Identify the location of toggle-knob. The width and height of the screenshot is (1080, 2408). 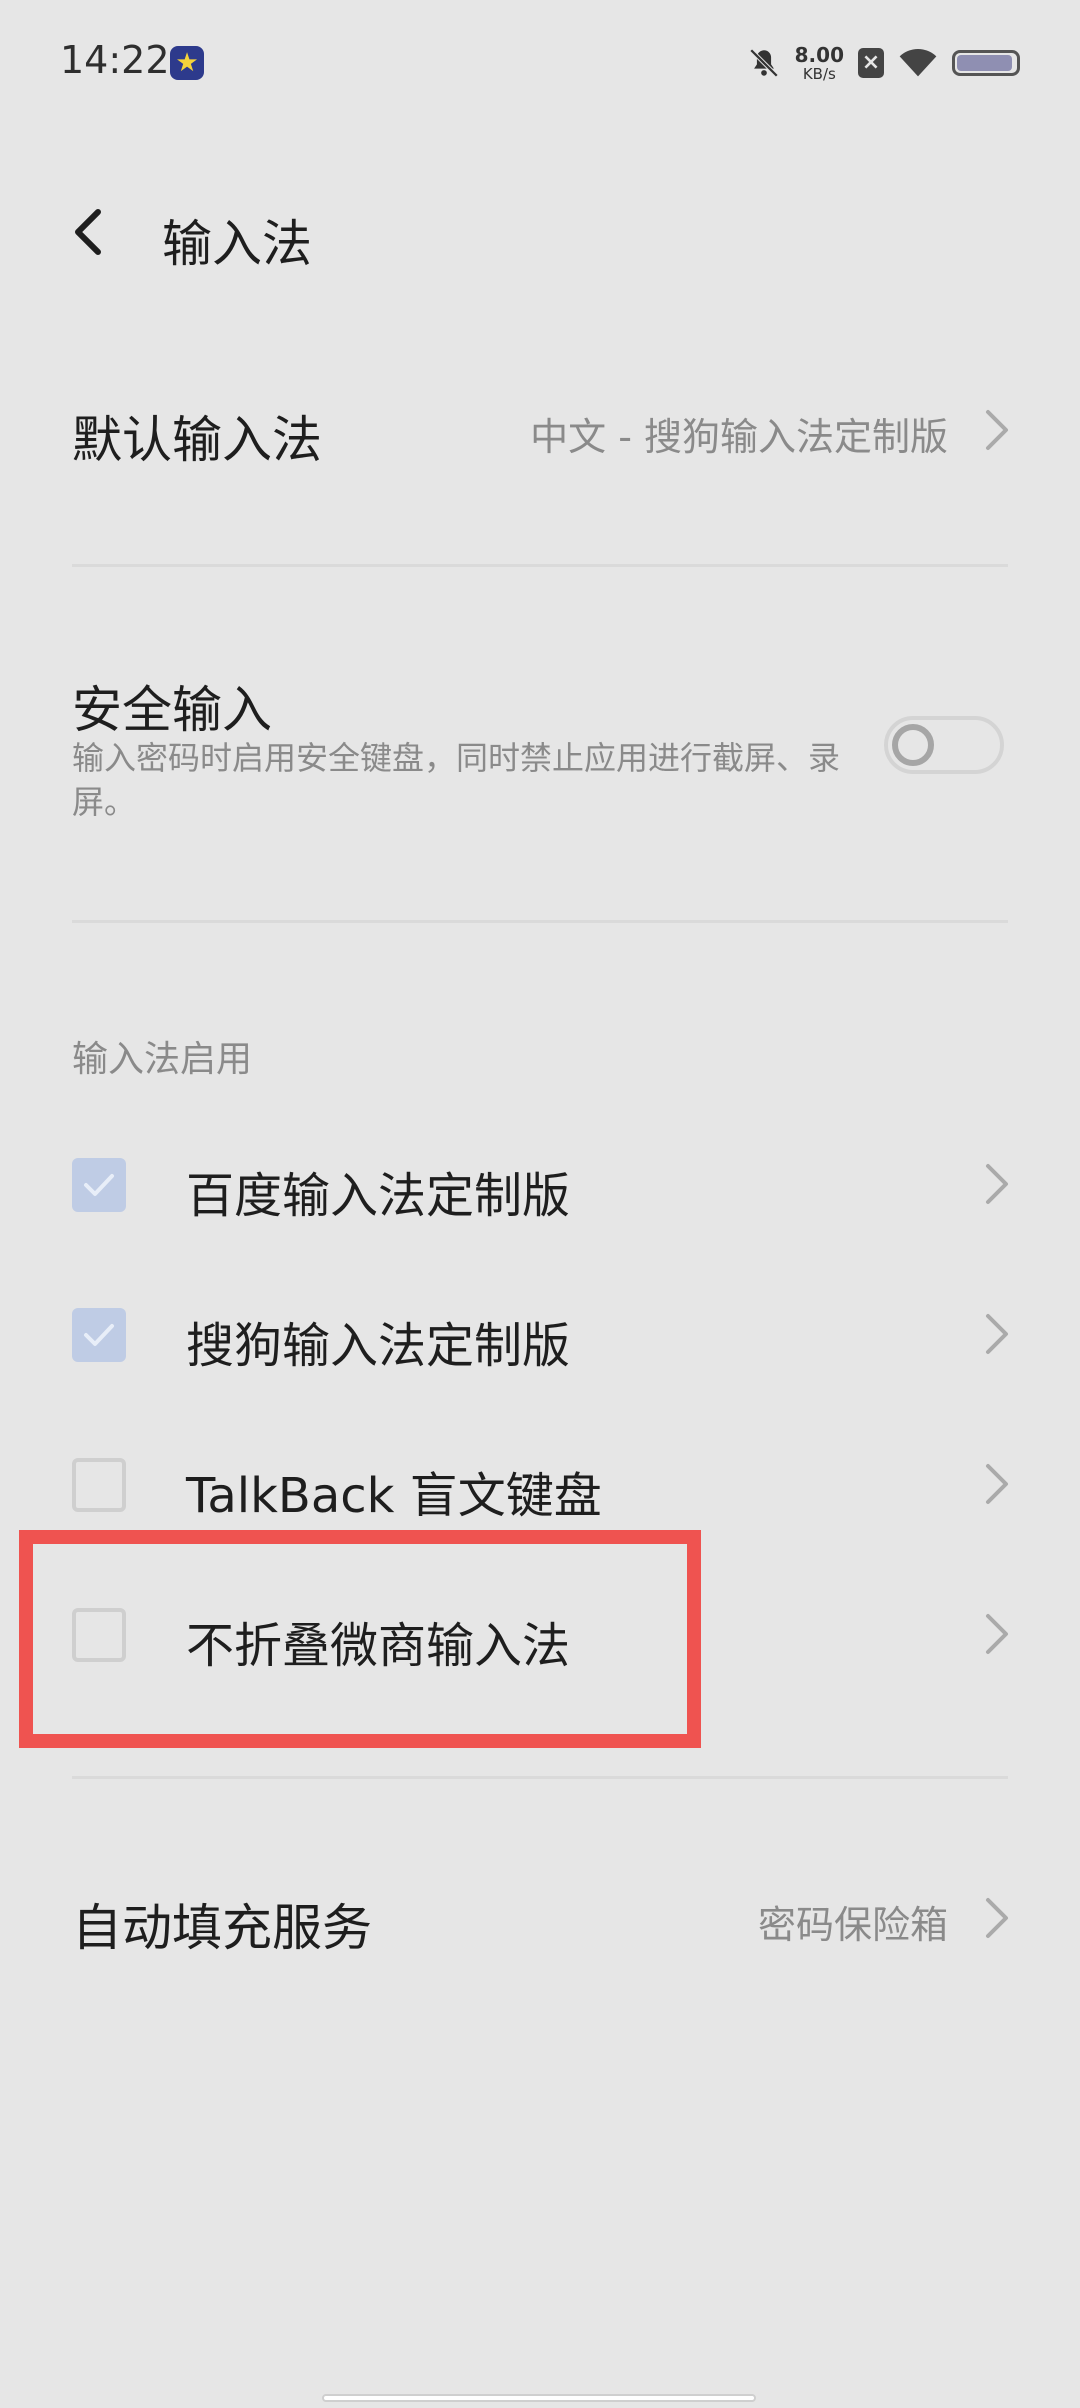
(913, 745).